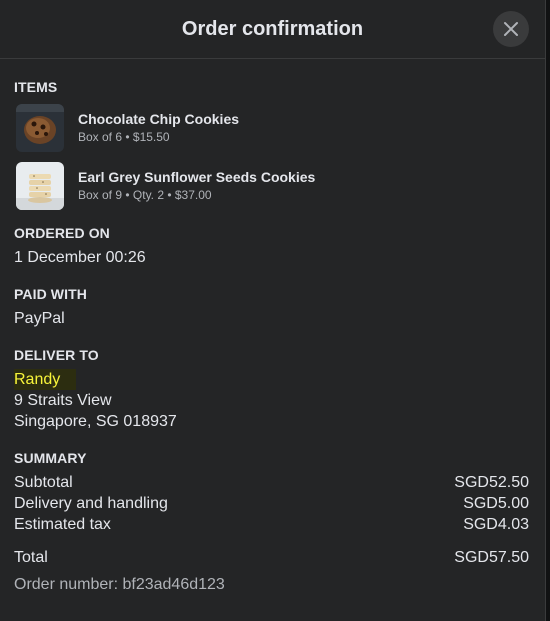  What do you see at coordinates (271, 482) in the screenshot?
I see `summary-row-subtotal: Subtotal SGD52.50` at bounding box center [271, 482].